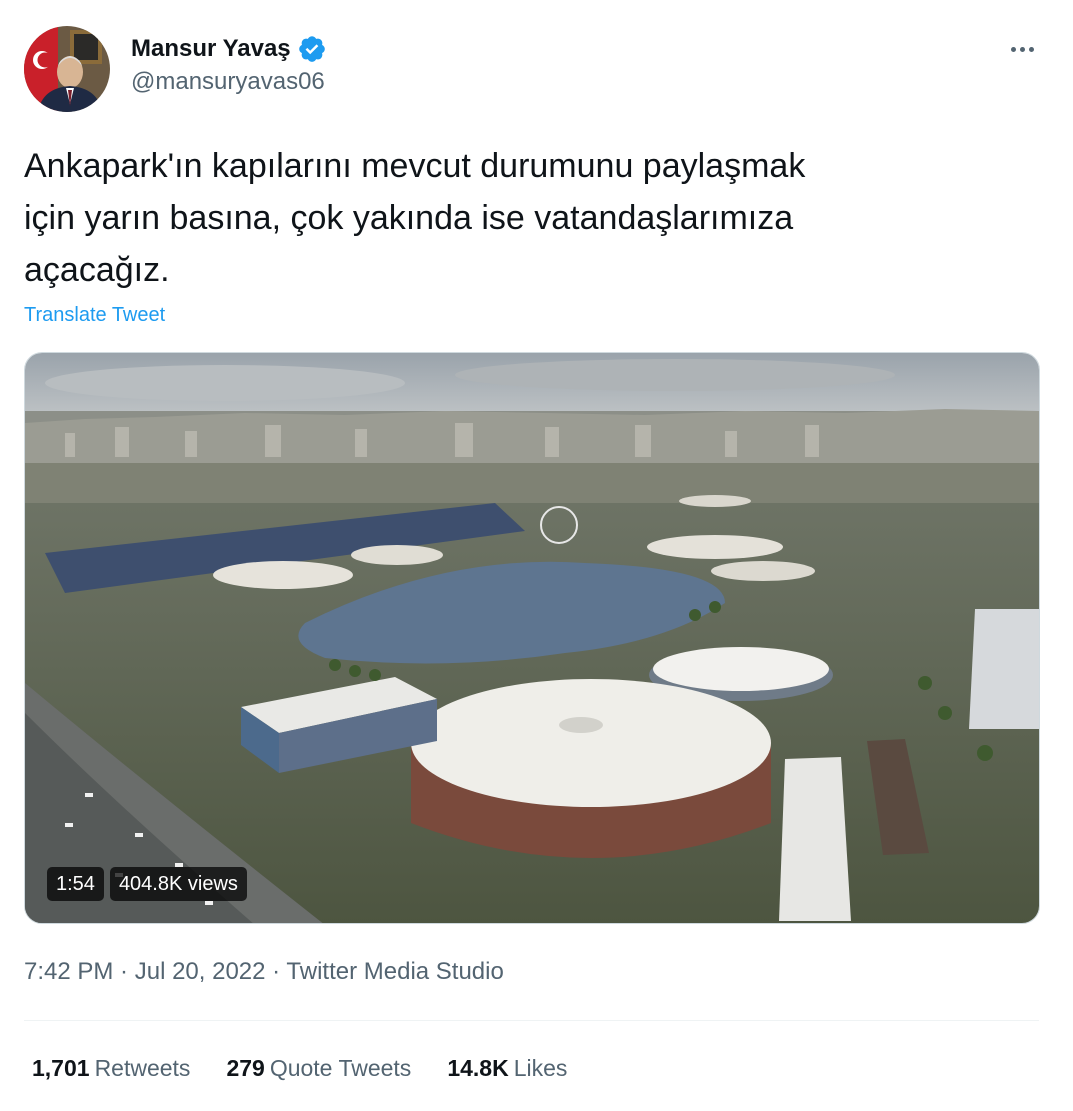 This screenshot has height=1111, width=1073. Describe the element at coordinates (178, 884) in the screenshot. I see `video-views: 404.8K views` at that location.